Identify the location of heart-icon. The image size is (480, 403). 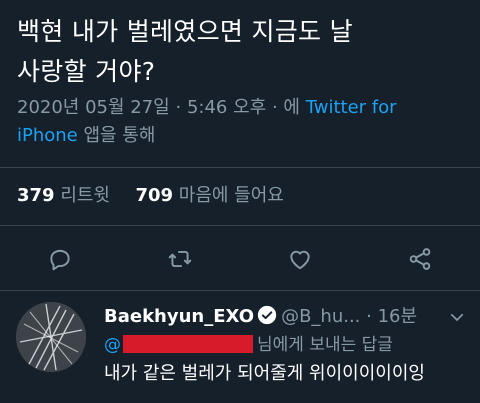
(300, 260).